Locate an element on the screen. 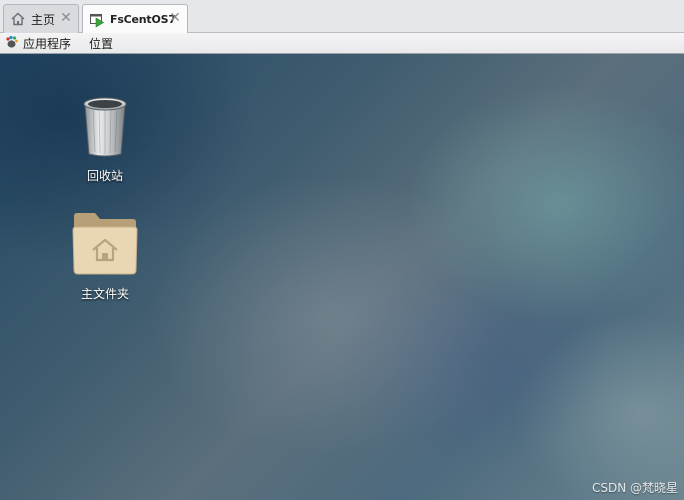 This screenshot has width=684, height=500. applications-label: 应用程序 is located at coordinates (47, 43).